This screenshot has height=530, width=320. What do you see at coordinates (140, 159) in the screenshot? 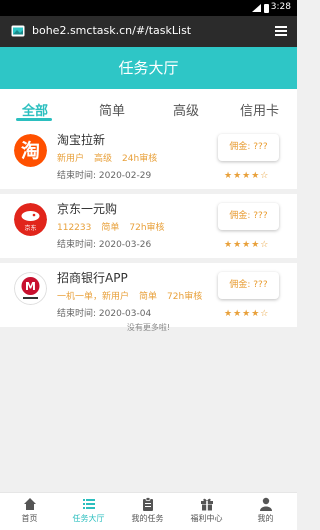
I see `task-tag: 24h审核` at bounding box center [140, 159].